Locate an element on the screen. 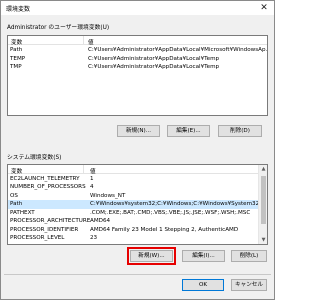 The width and height of the screenshot is (320, 300). system-row: OS Windows_NT is located at coordinates (133, 196).